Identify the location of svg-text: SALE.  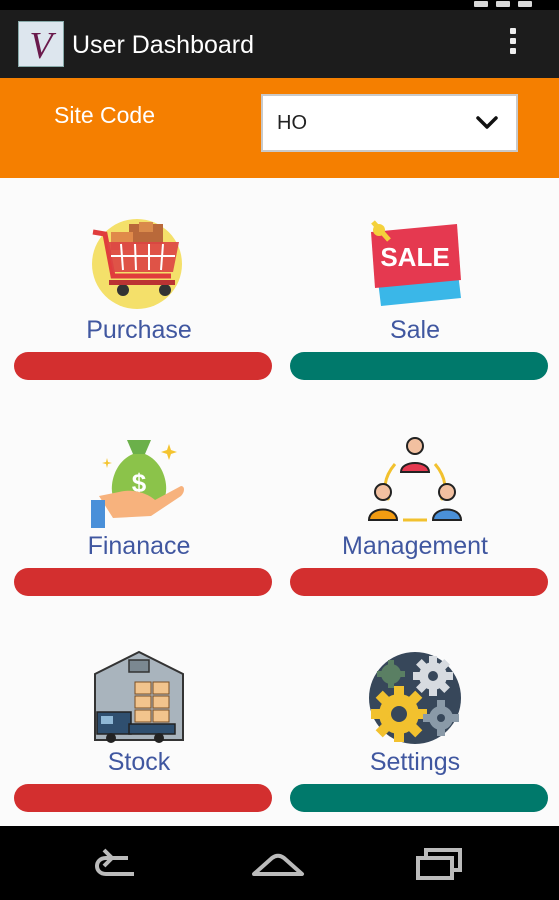
(414, 257).